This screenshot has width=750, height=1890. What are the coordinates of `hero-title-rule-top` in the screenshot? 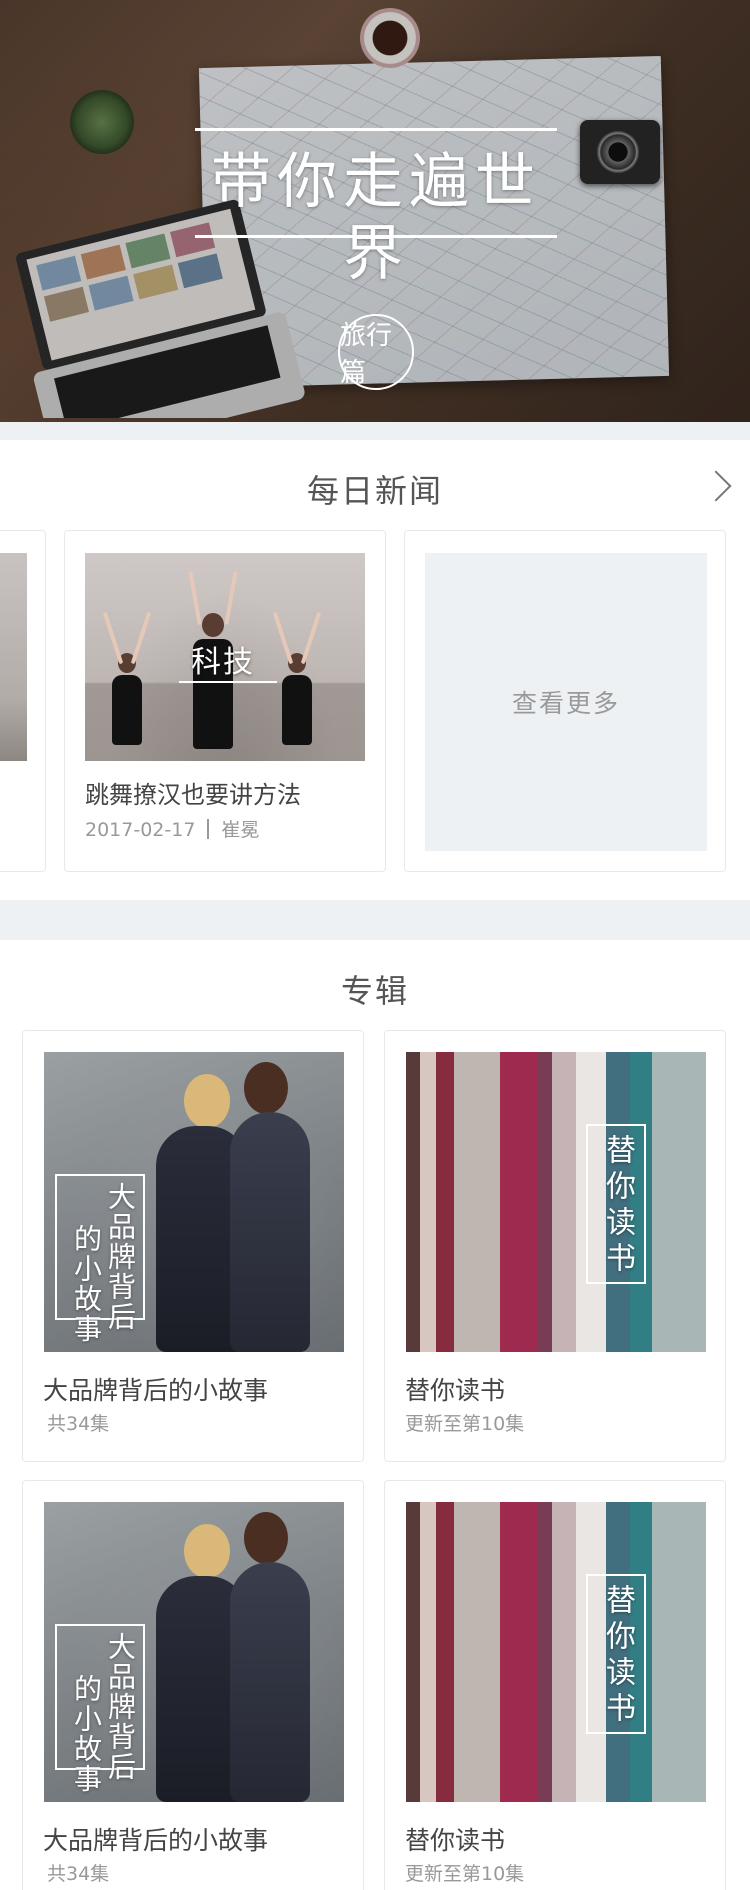 It's located at (376, 129).